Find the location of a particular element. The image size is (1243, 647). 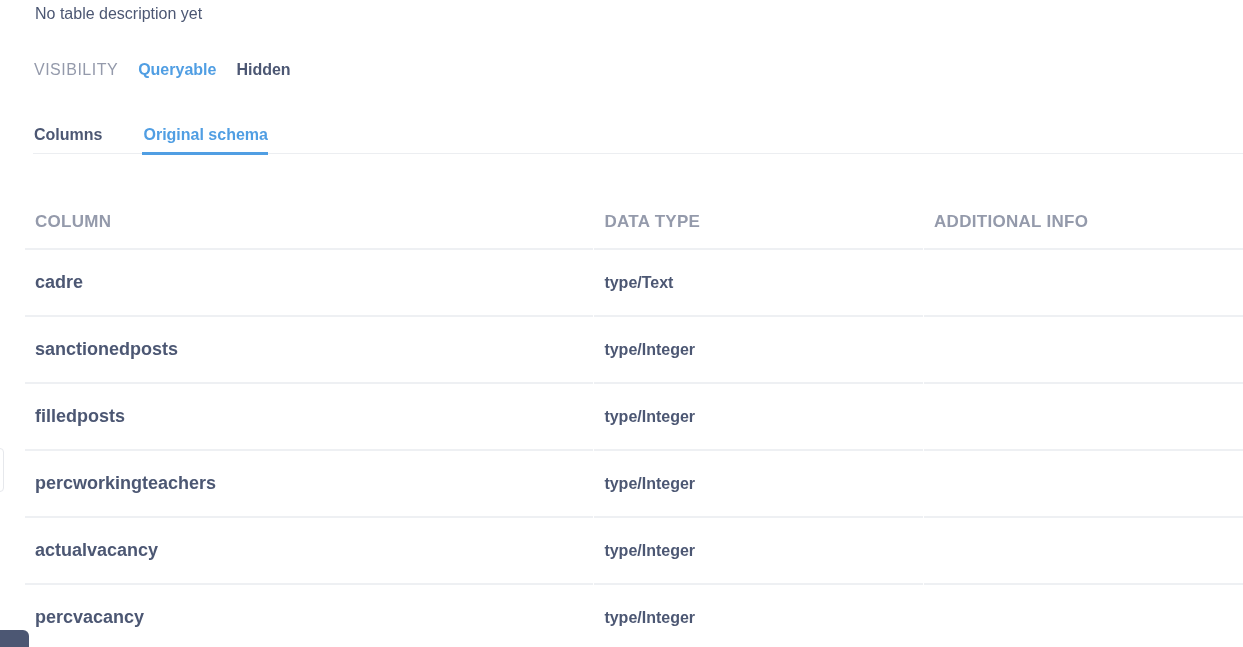

column-name-cell: sanctionedposts is located at coordinates (309, 350).